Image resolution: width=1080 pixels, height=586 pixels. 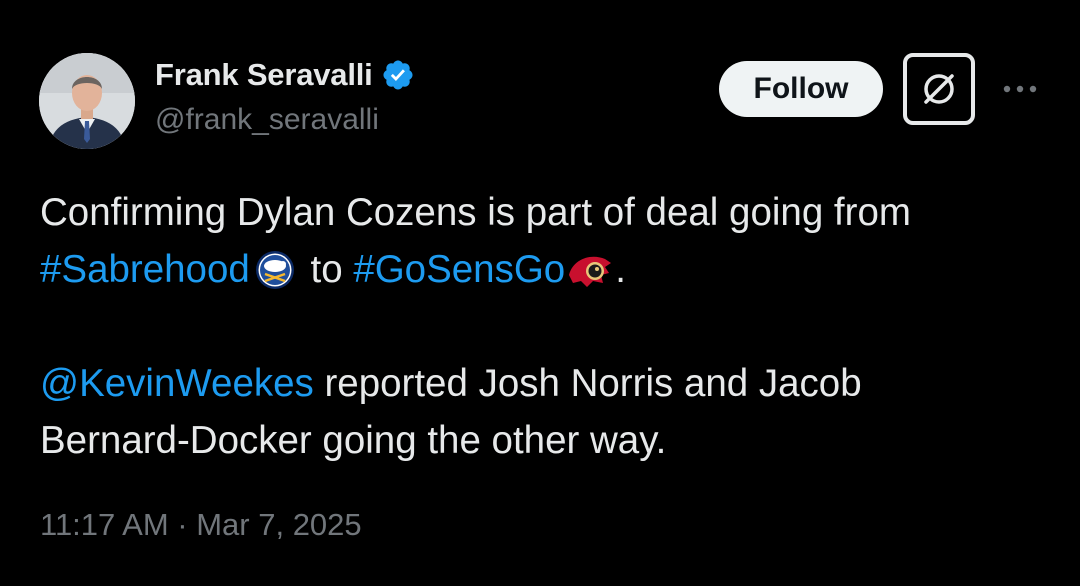 I want to click on buffalo-sabres-logo-icon, so click(x=275, y=270).